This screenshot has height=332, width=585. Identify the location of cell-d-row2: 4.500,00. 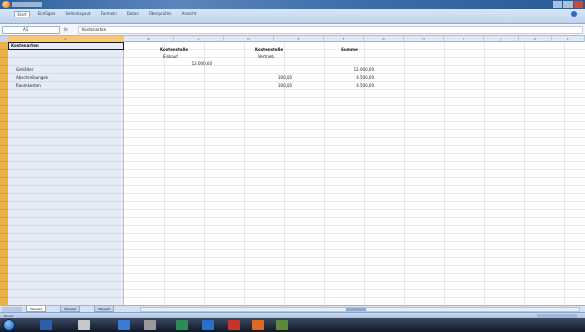
(348, 78).